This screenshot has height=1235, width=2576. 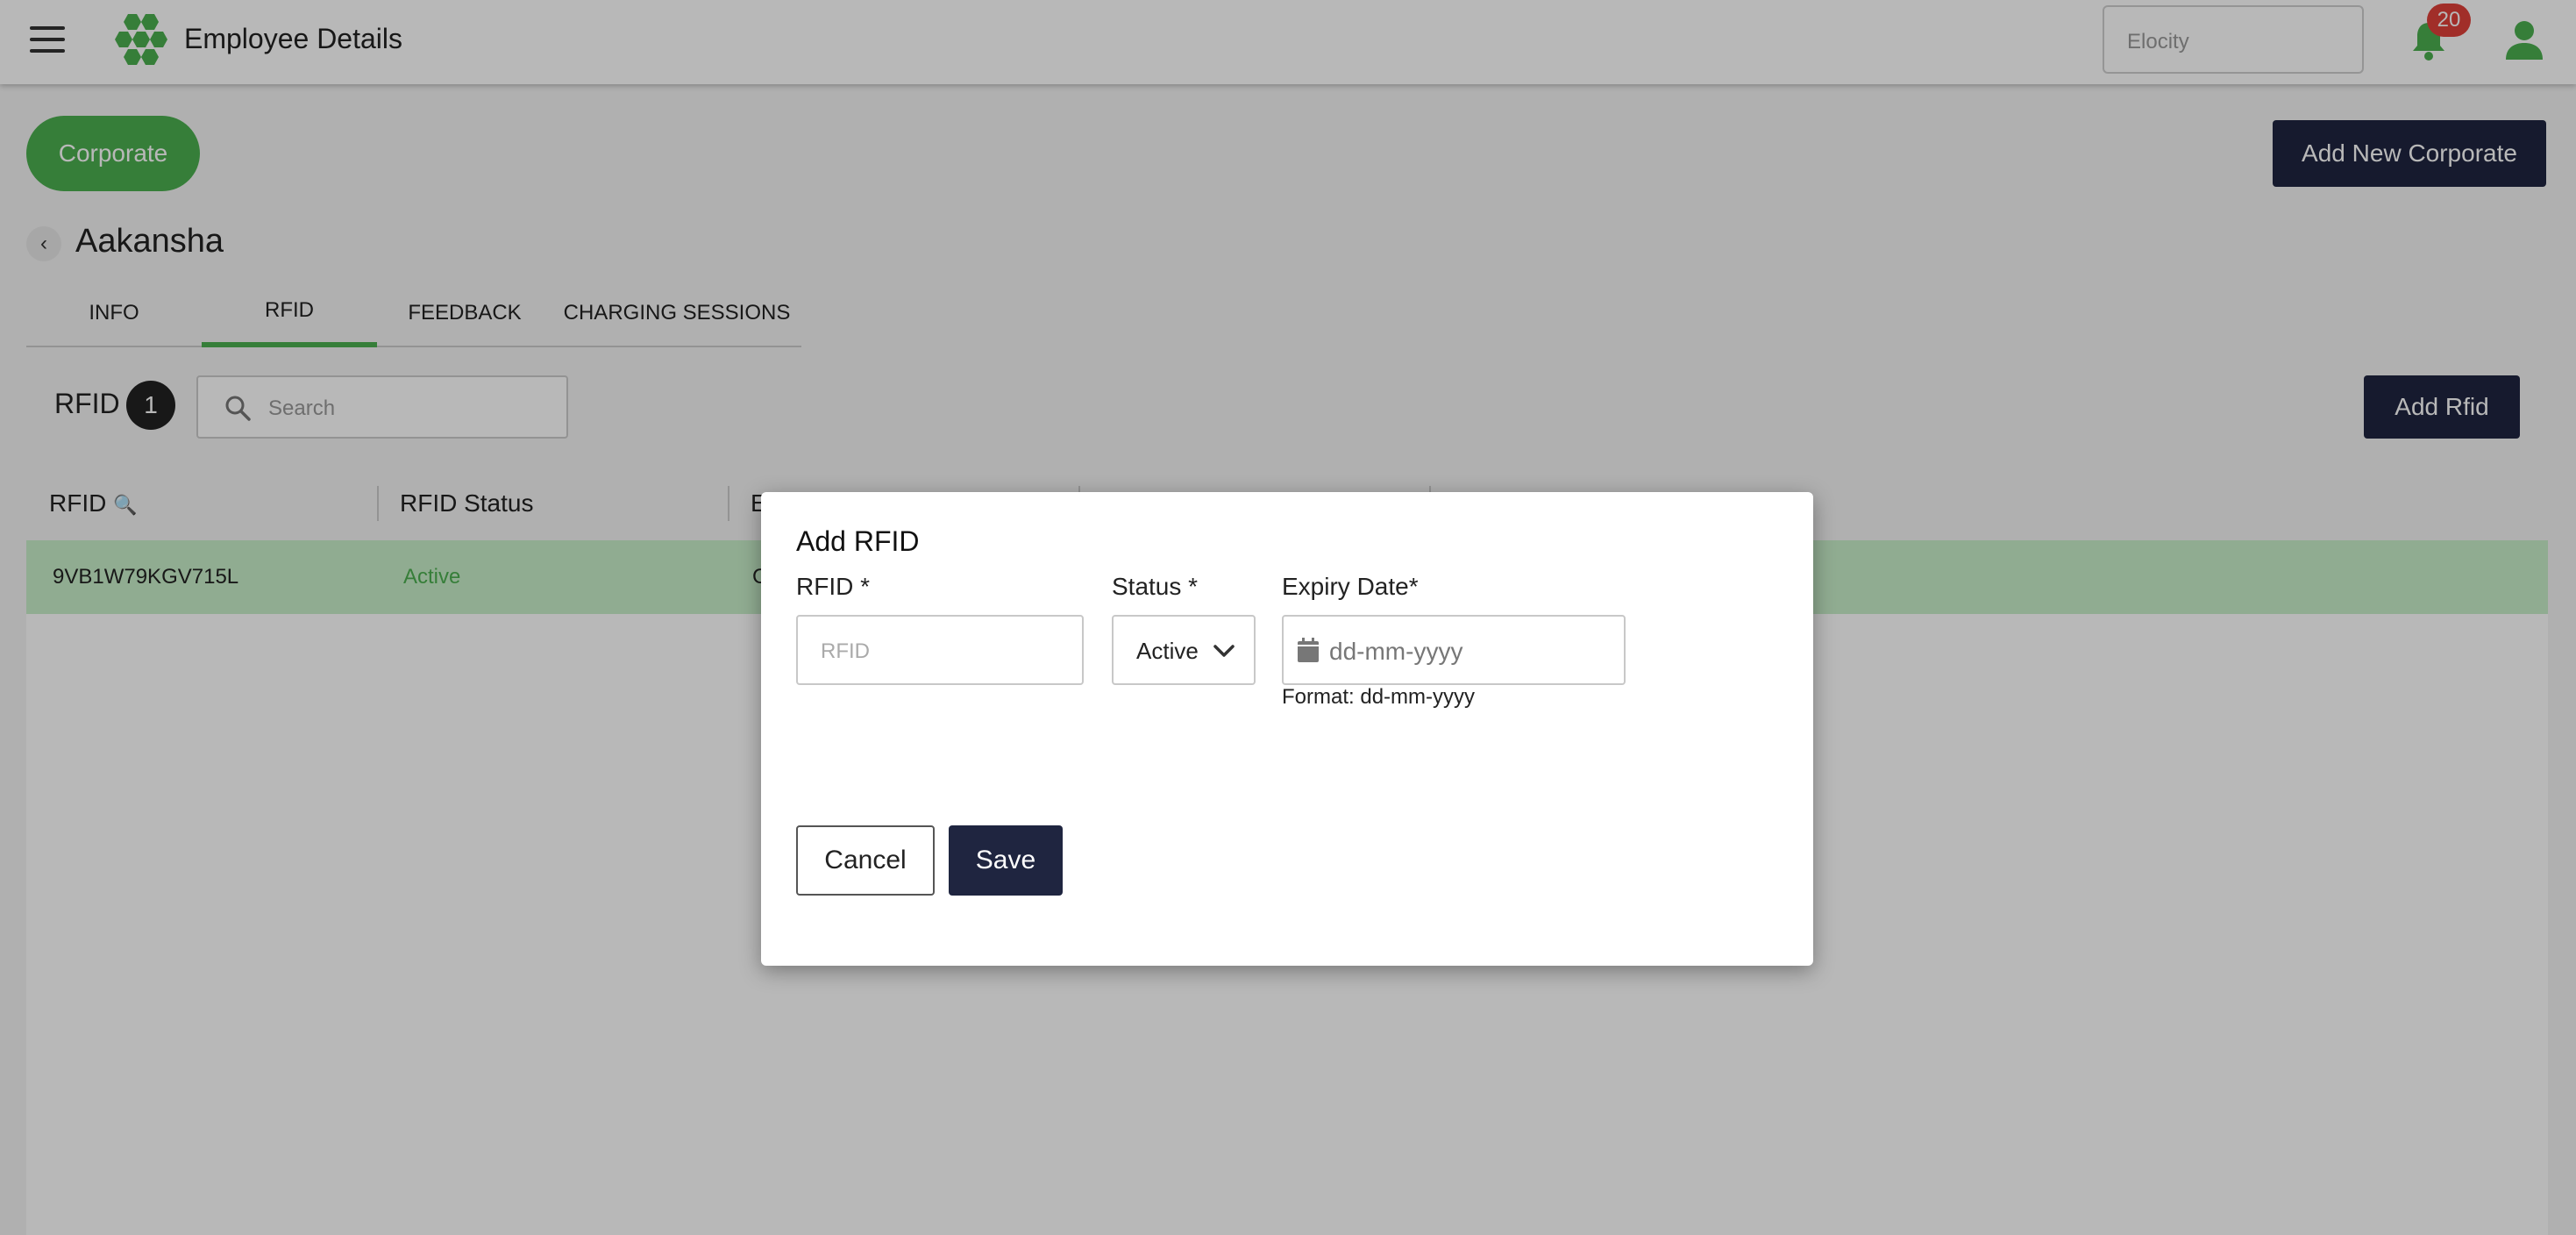 I want to click on expiry-date-input: dd-mm-yyyy, so click(x=1454, y=650).